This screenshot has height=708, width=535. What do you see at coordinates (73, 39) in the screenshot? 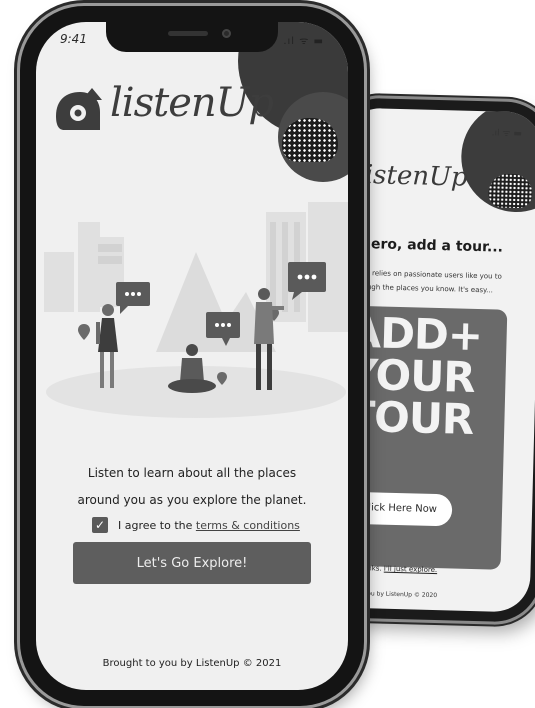
I see `status-time: 9:41` at bounding box center [73, 39].